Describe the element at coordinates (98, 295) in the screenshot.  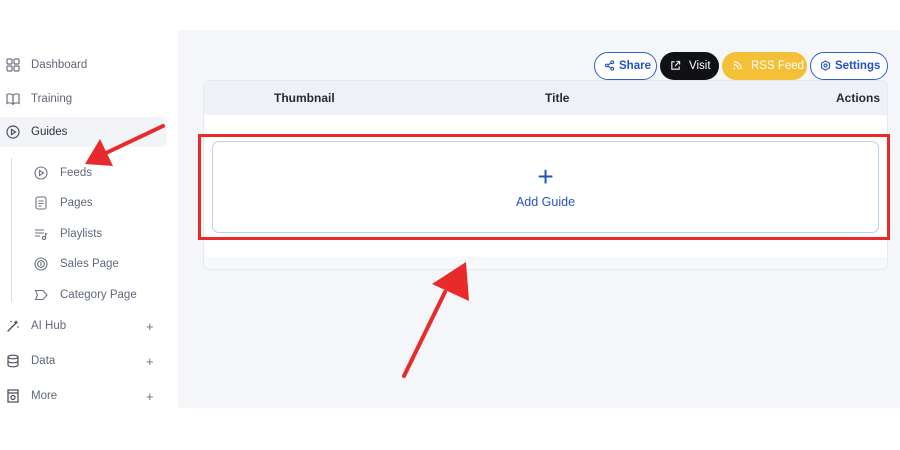
I see `sidebar-subitem-label: Category Page` at that location.